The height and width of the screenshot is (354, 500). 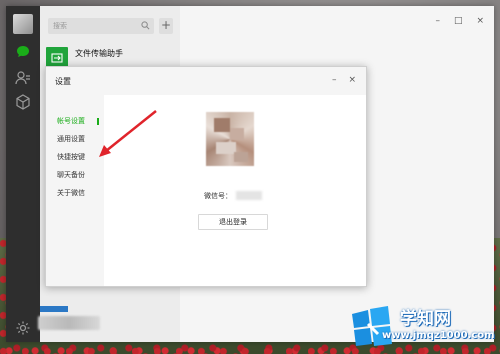 I want to click on active-nav-indicator, so click(x=98, y=121).